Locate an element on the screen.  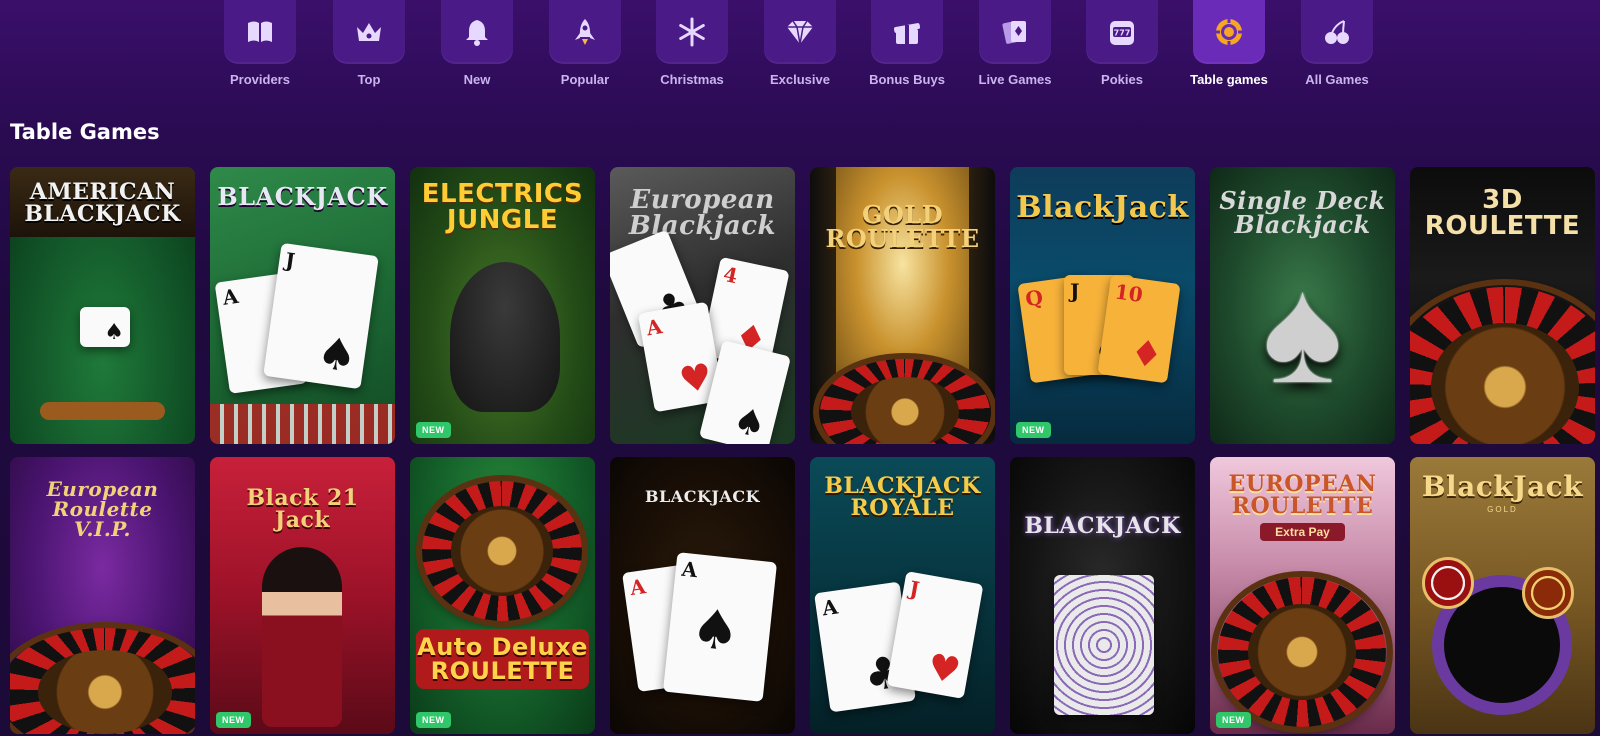
spade-icon: ♠ is located at coordinates (1302, 330).